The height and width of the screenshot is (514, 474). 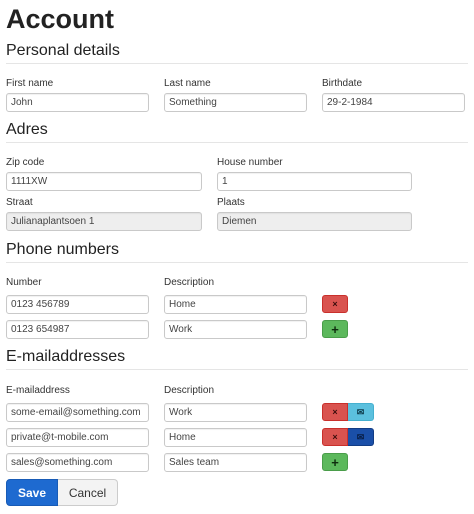 What do you see at coordinates (231, 202) in the screenshot?
I see `city-label: Plaats` at bounding box center [231, 202].